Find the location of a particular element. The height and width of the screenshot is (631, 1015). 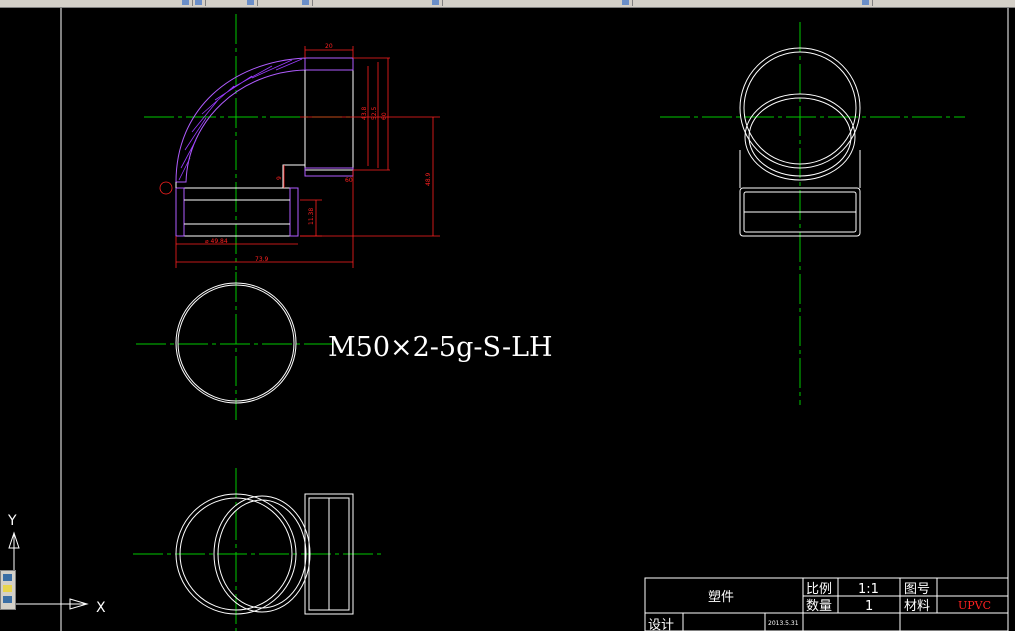

upper-socket is located at coordinates (329, 114).